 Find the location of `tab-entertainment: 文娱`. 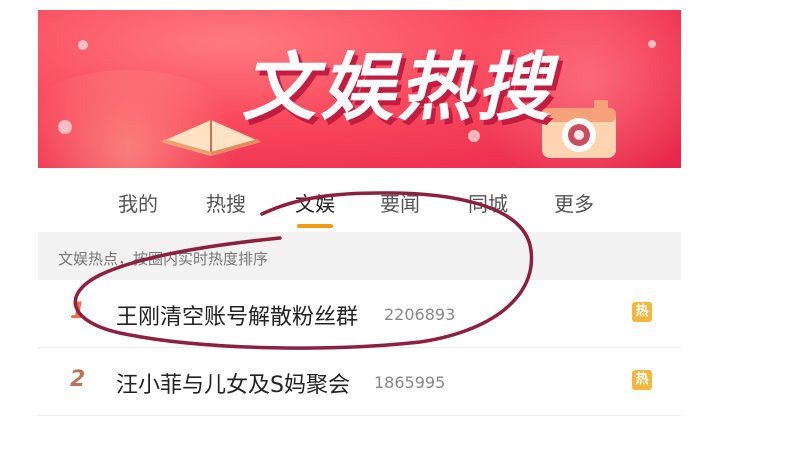

tab-entertainment: 文娱 is located at coordinates (315, 202).